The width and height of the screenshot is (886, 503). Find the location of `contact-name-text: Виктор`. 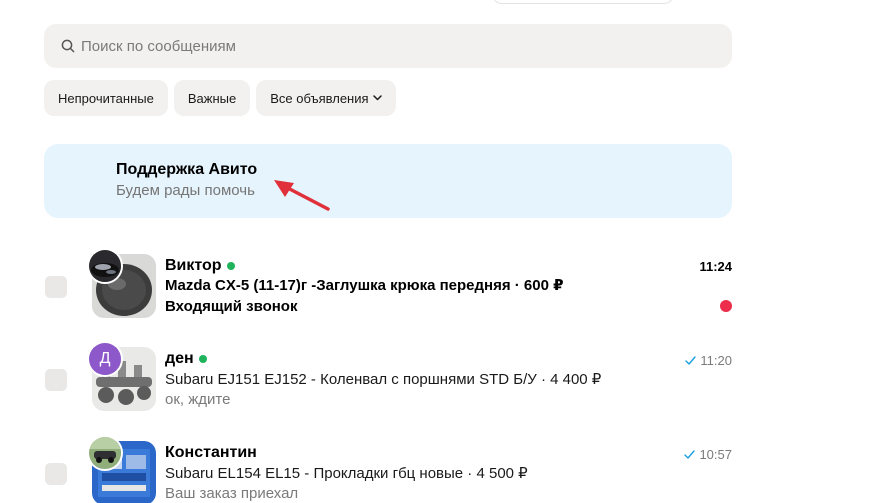

contact-name-text: Виктор is located at coordinates (193, 265).